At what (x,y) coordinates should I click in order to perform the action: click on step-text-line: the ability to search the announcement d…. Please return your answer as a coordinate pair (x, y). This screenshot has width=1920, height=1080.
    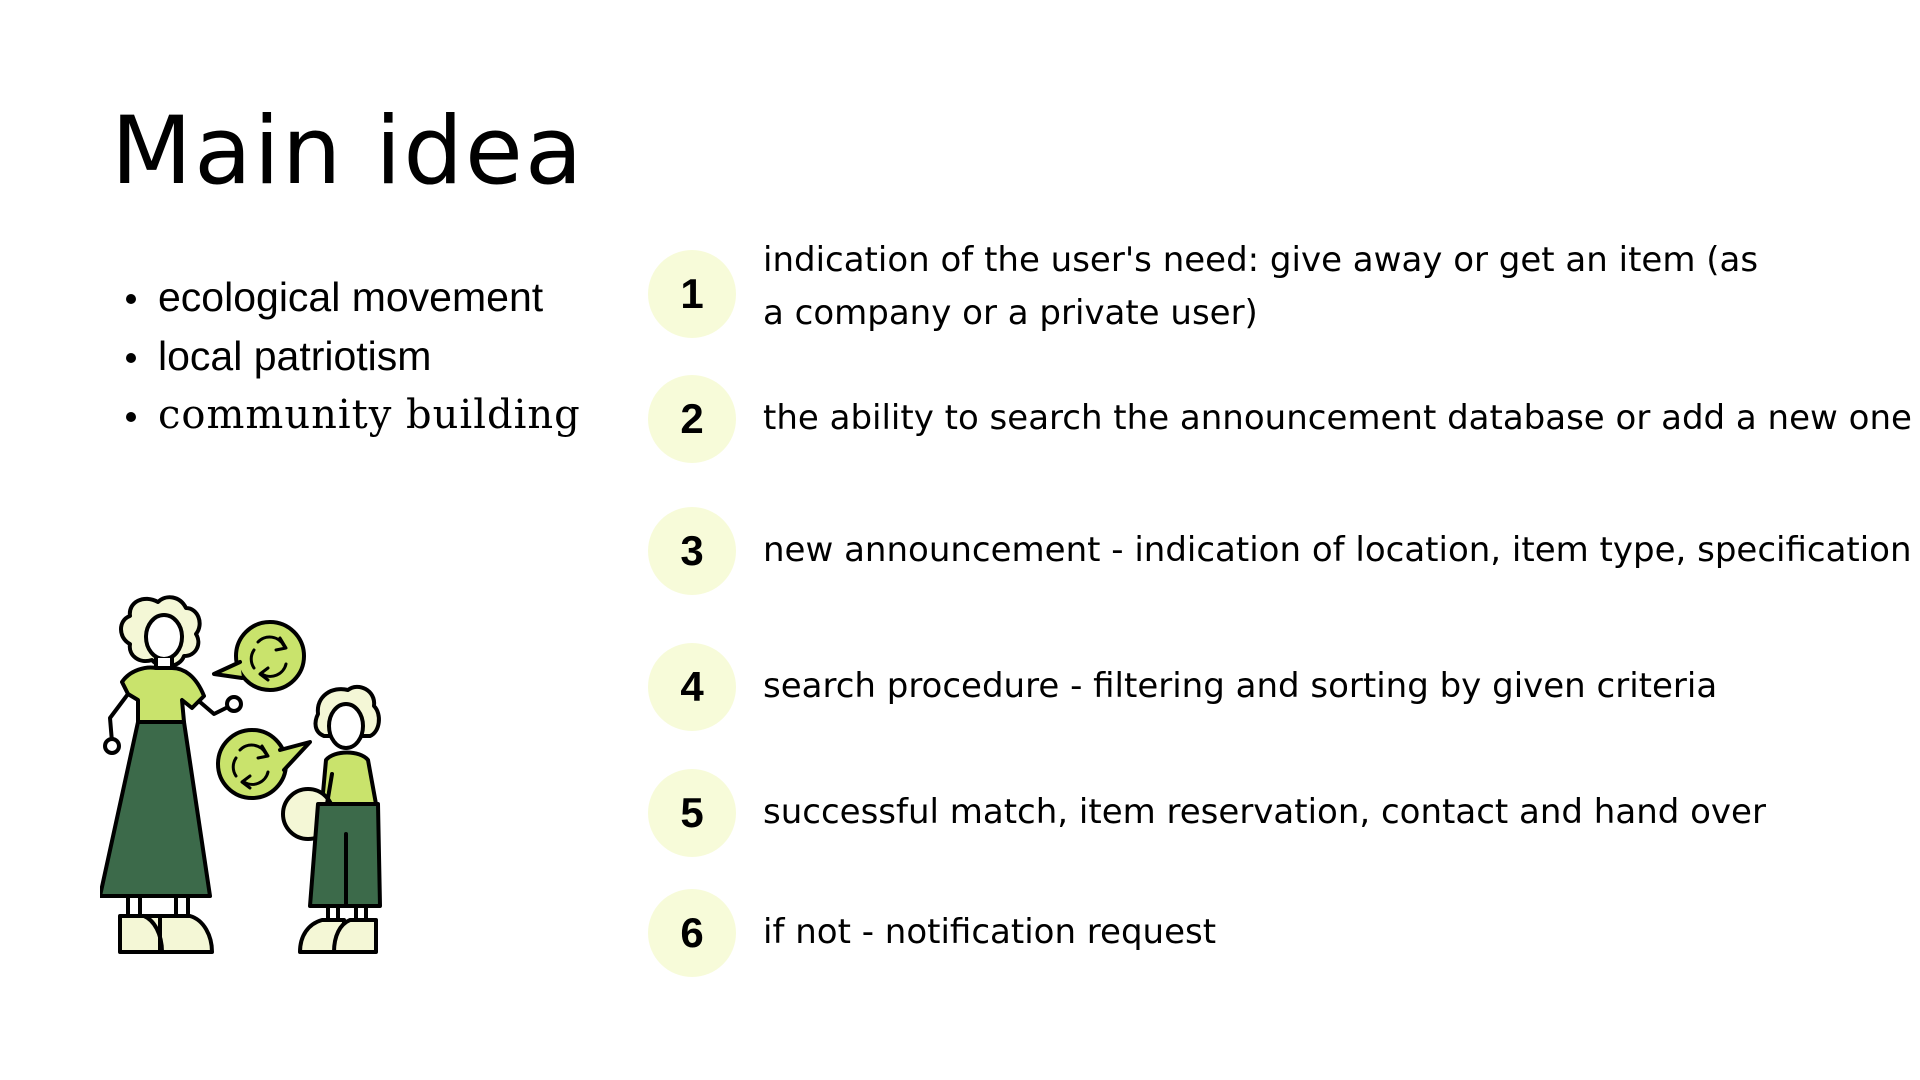
    Looking at the image, I should click on (1337, 418).